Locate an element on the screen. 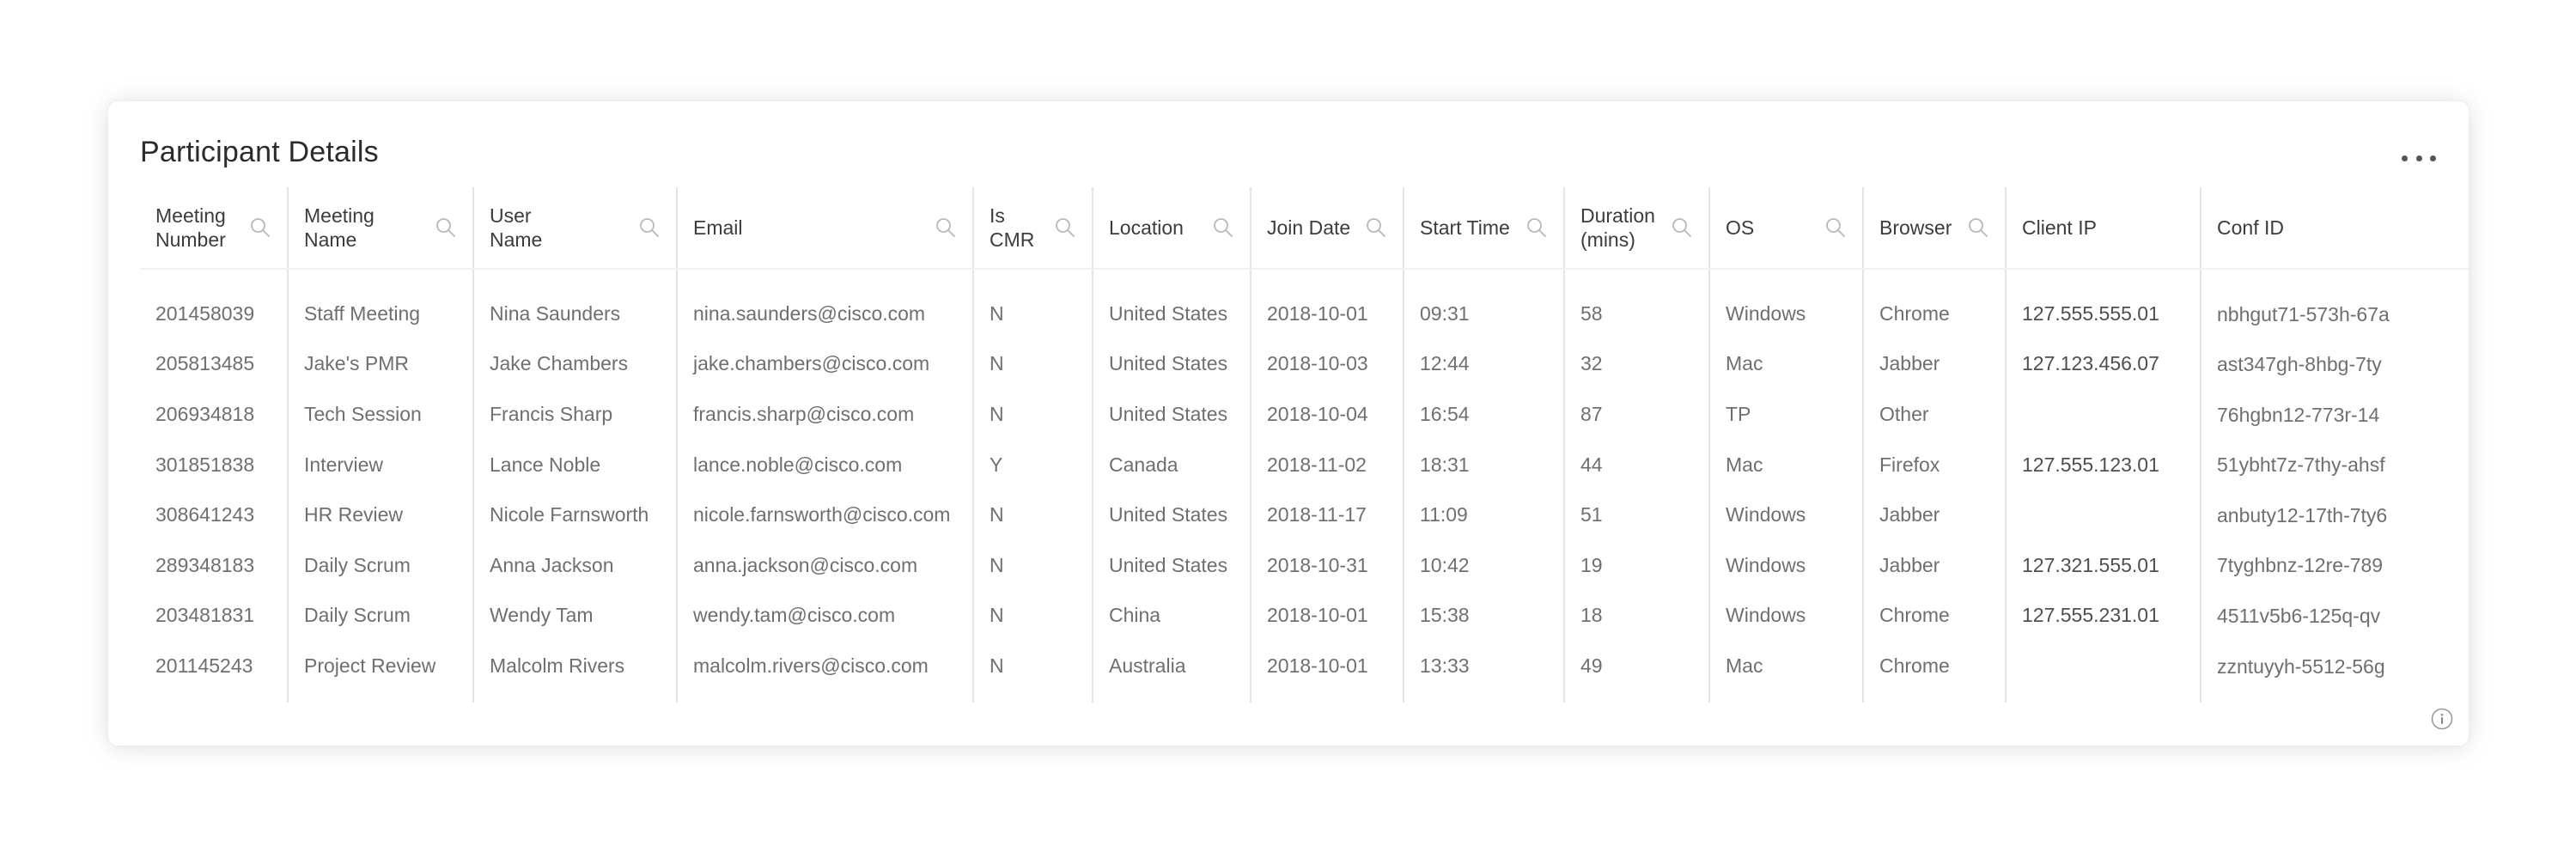  conf-id-text: 7tyghbnz-12re-789 is located at coordinates (2300, 565).